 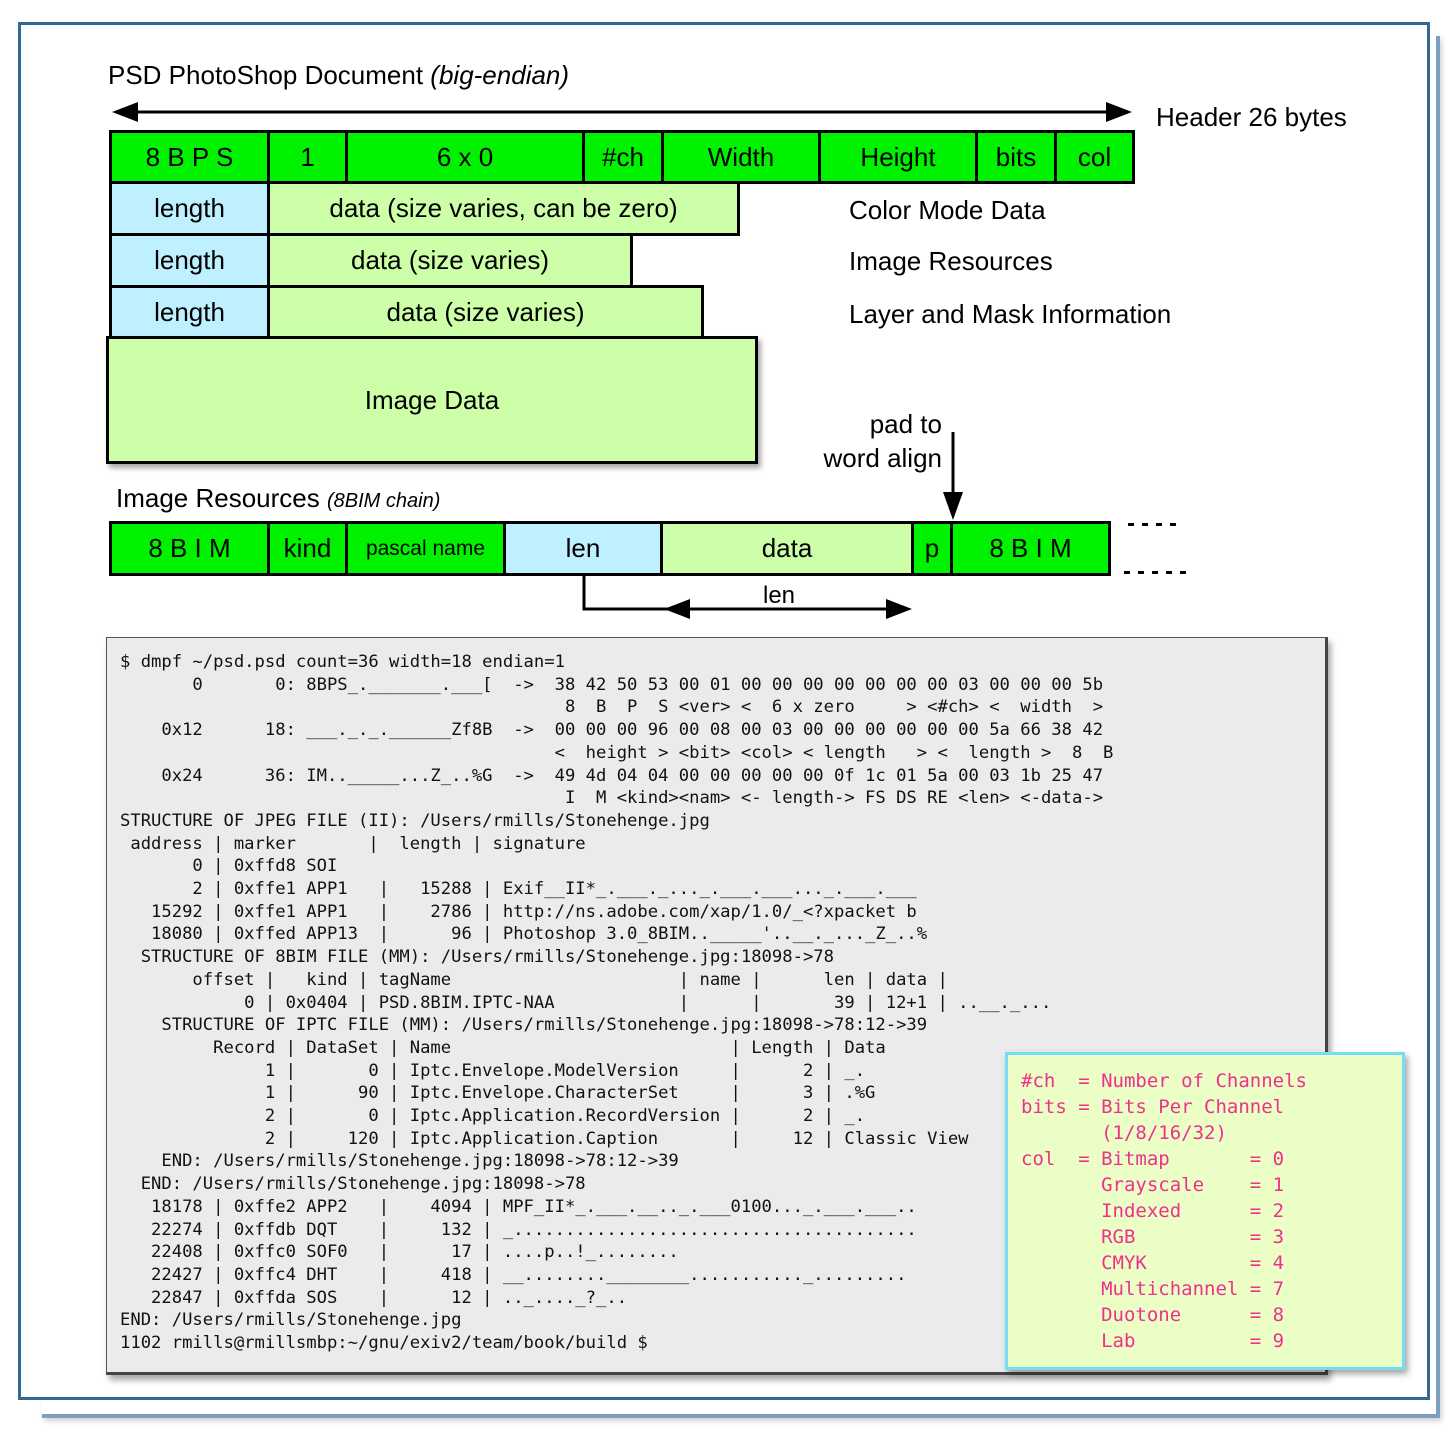 What do you see at coordinates (905, 424) in the screenshot?
I see `pad-note-line1: pad to` at bounding box center [905, 424].